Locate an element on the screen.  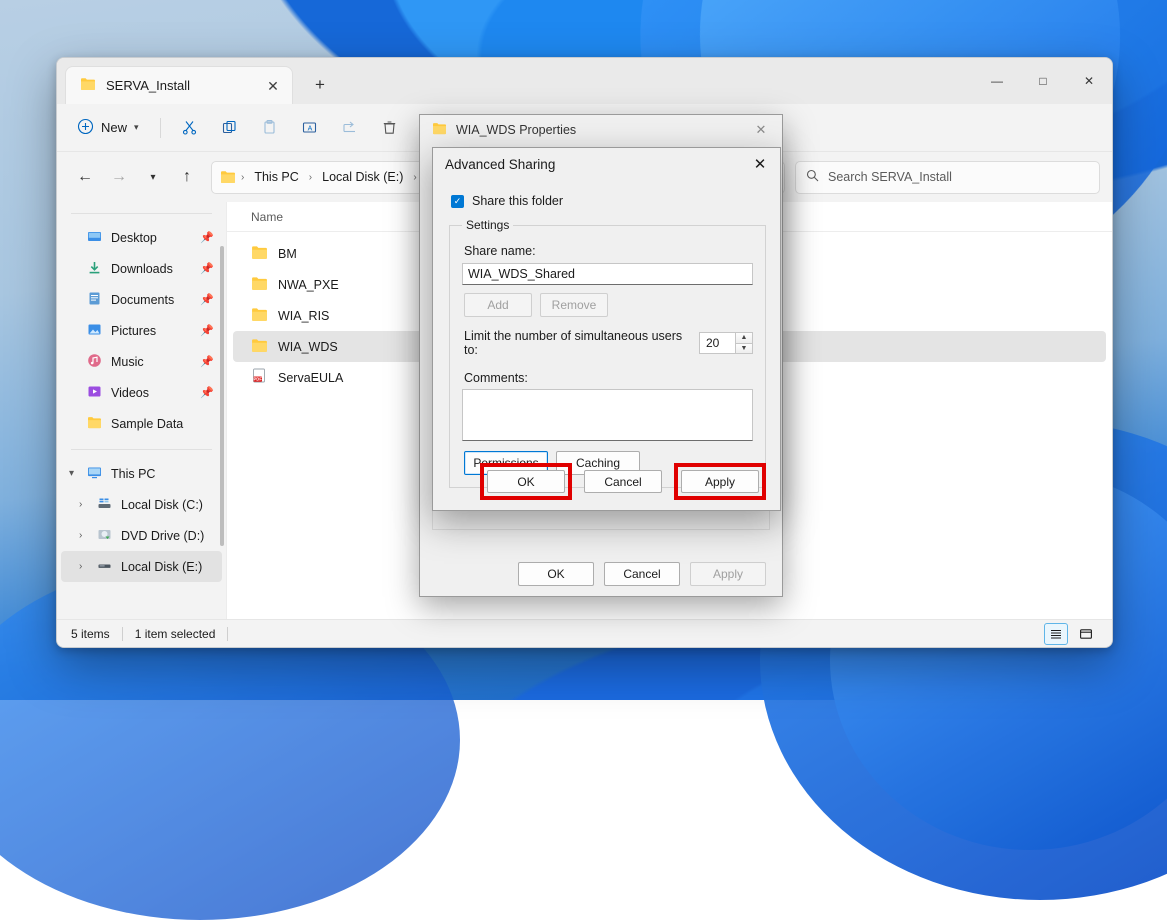
sidebar-scrollbar is located at coordinates (222, 396).